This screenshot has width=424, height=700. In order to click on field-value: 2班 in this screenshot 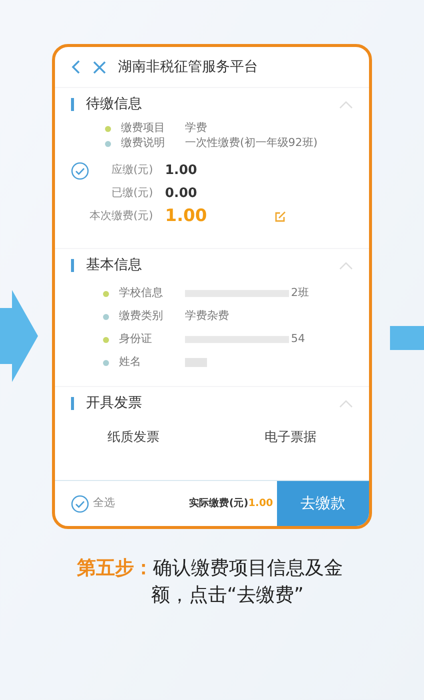, I will do `click(300, 293)`.